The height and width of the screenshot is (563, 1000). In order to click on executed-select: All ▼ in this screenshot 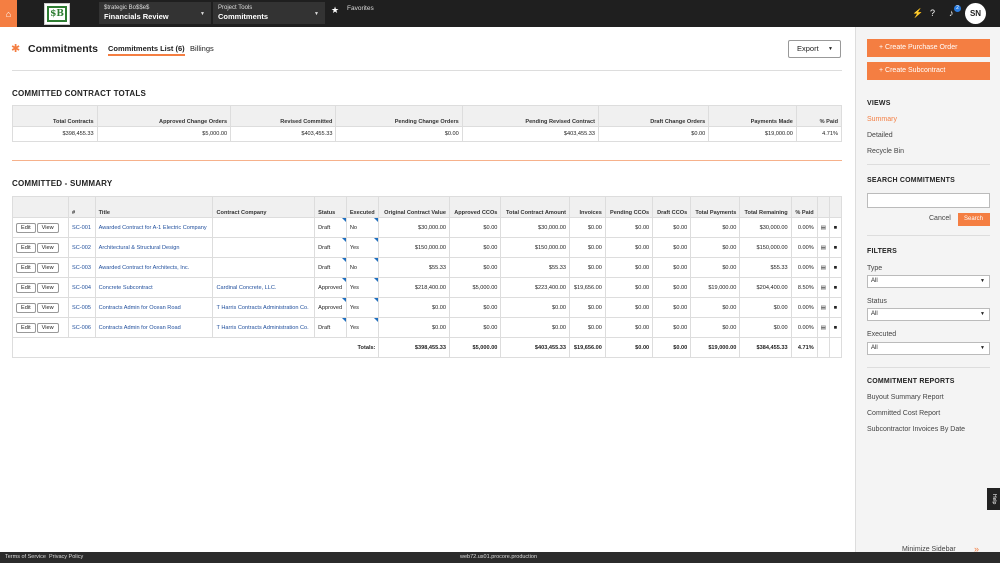, I will do `click(928, 348)`.